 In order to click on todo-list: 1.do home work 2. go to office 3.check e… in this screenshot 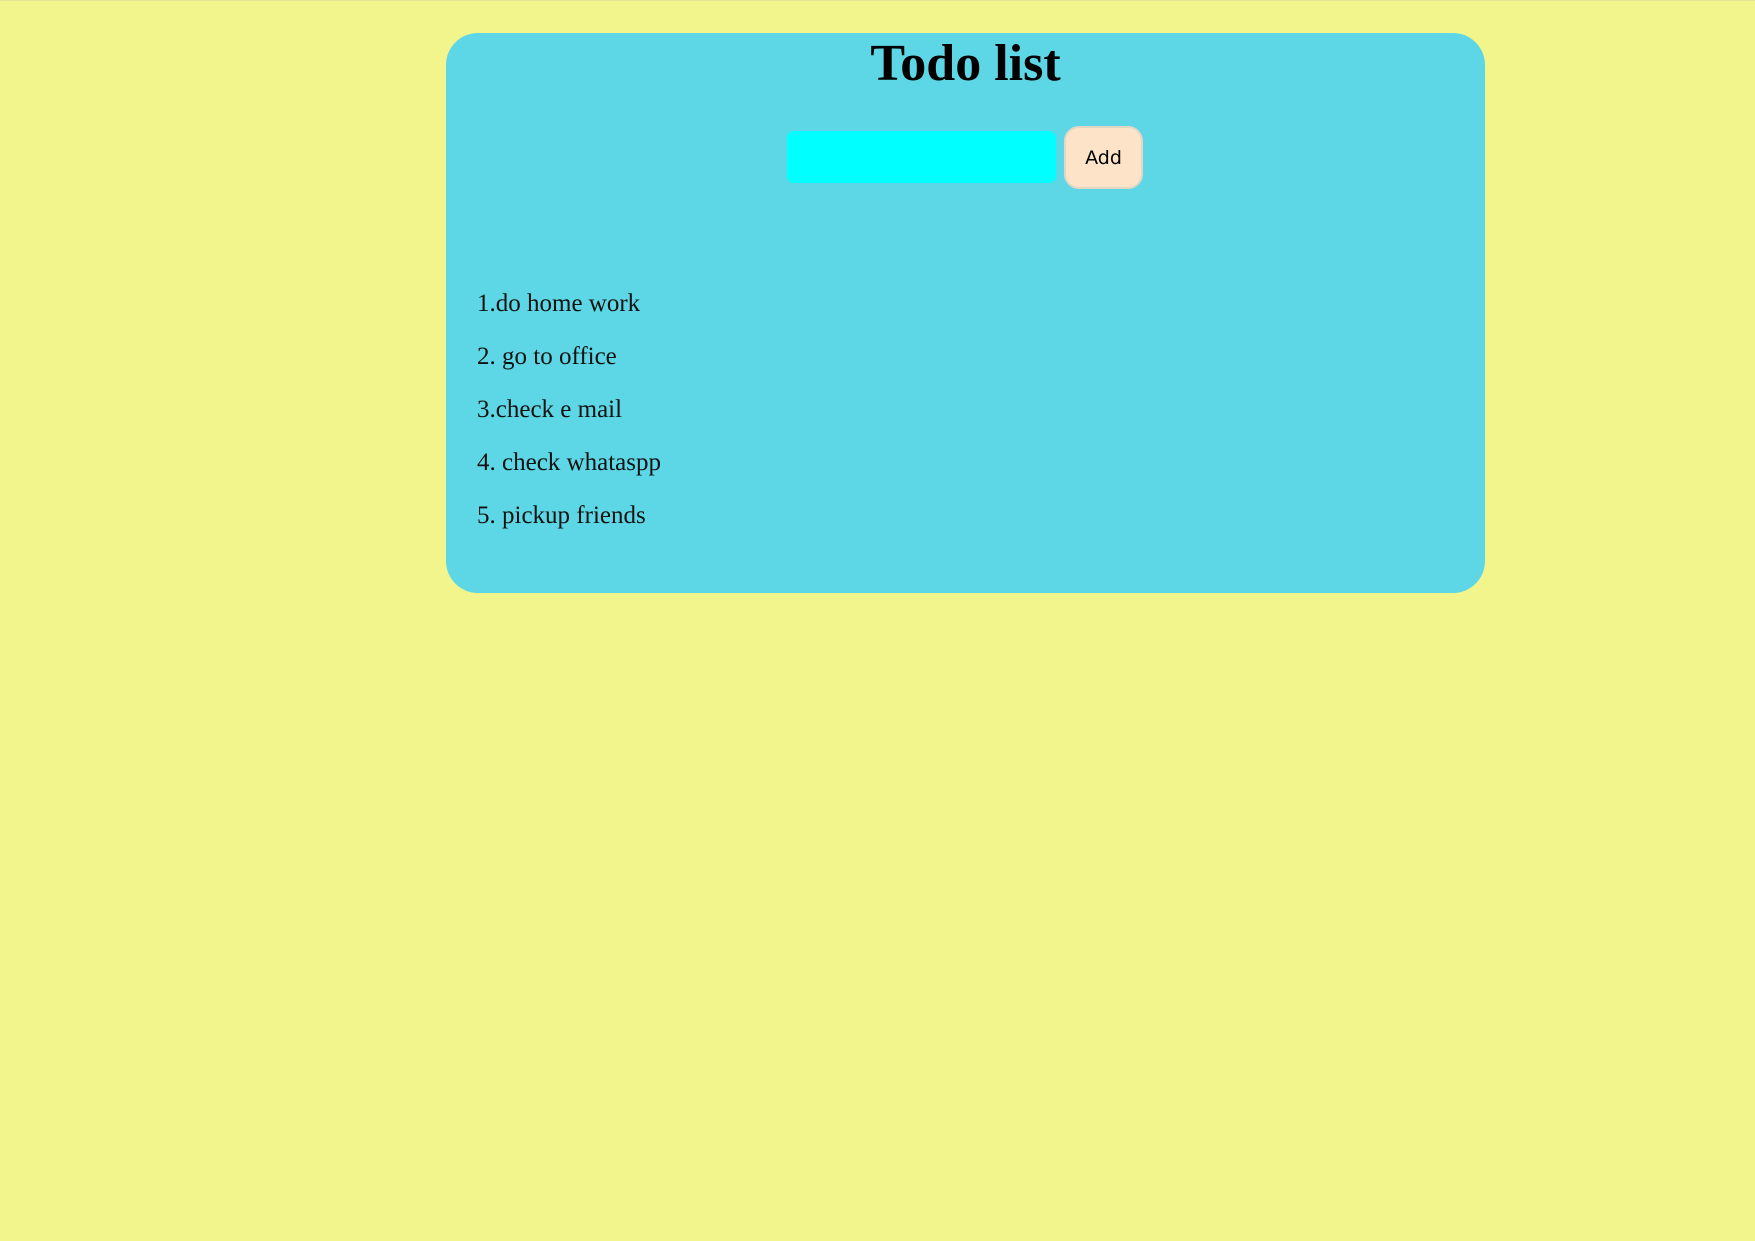, I will do `click(569, 421)`.